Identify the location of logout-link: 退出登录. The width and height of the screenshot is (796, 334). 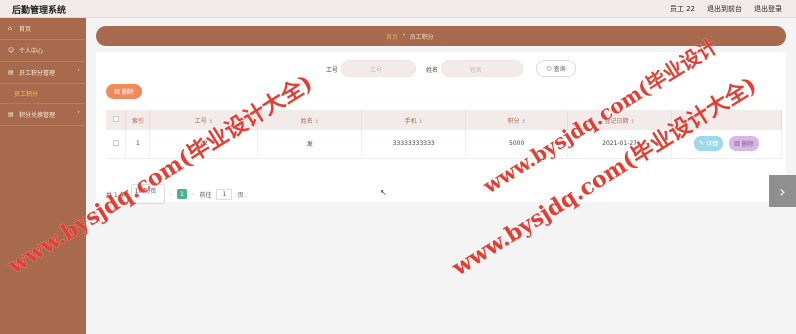
(768, 9).